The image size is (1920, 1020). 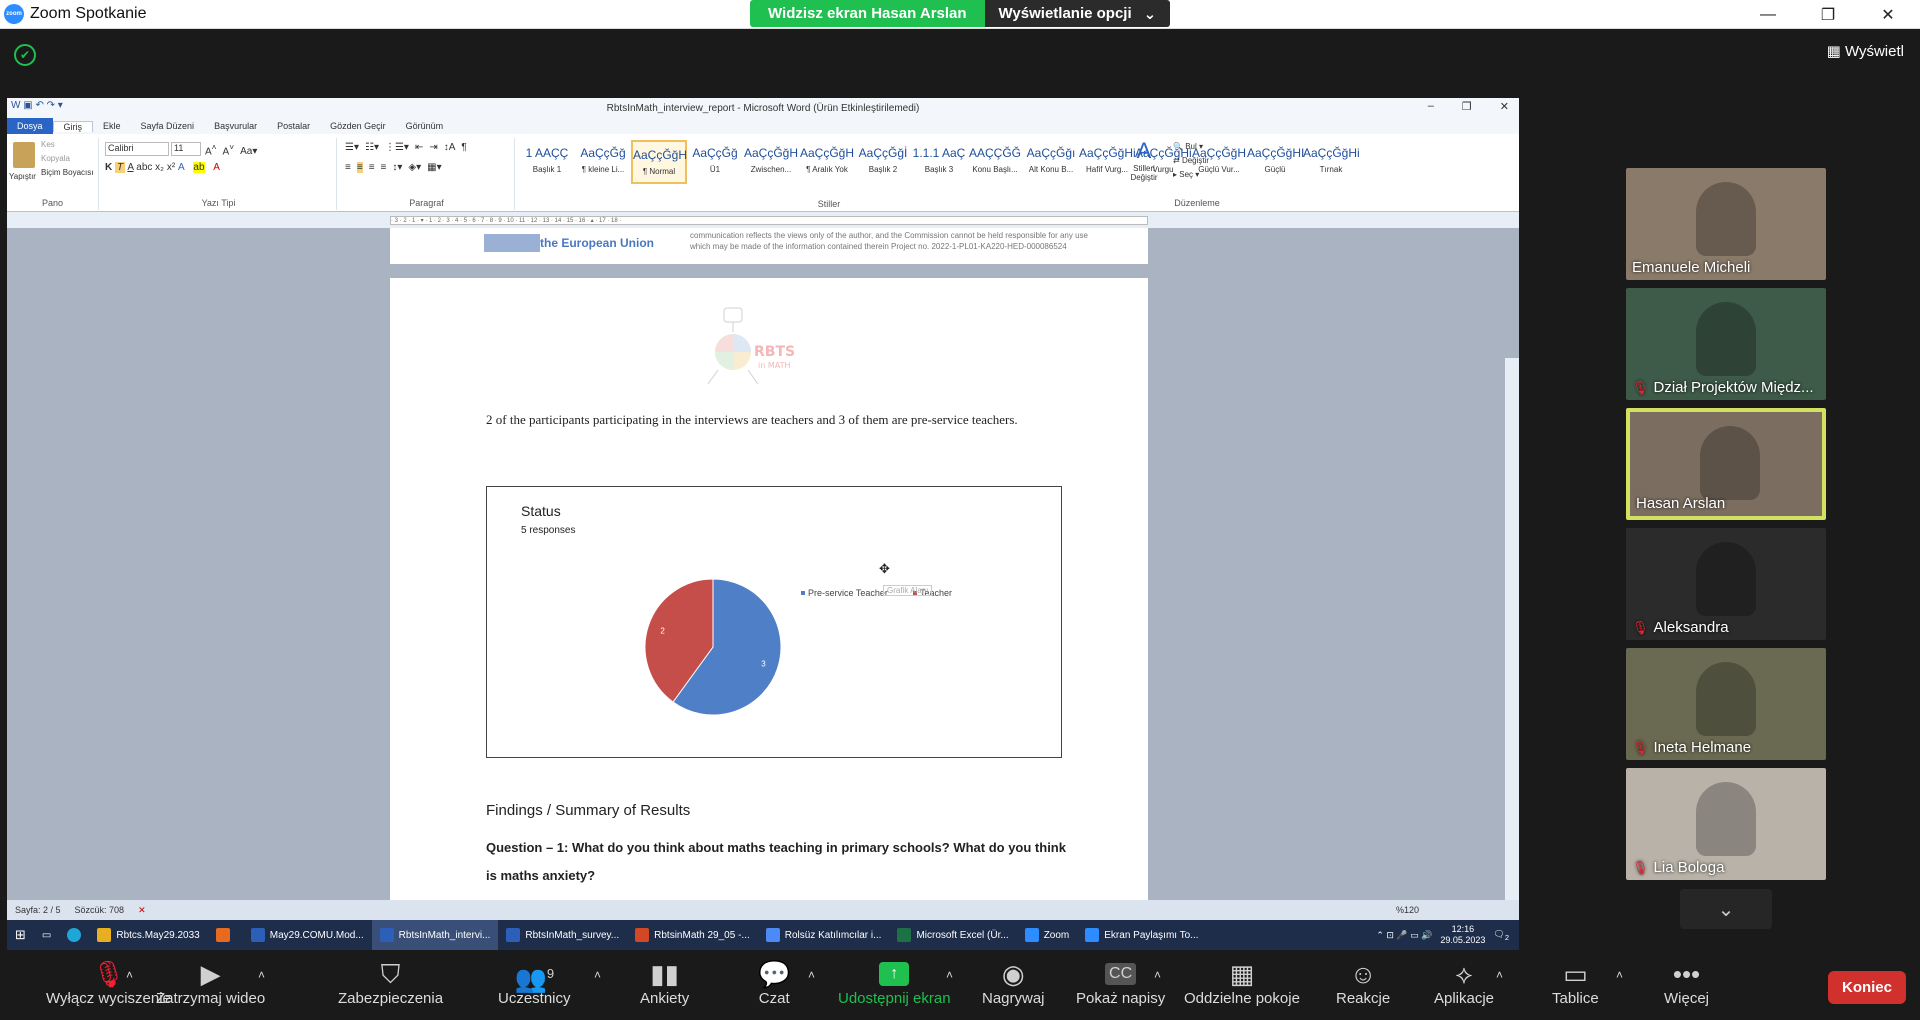 What do you see at coordinates (46, 935) in the screenshot?
I see `task-view-icon: ▭` at bounding box center [46, 935].